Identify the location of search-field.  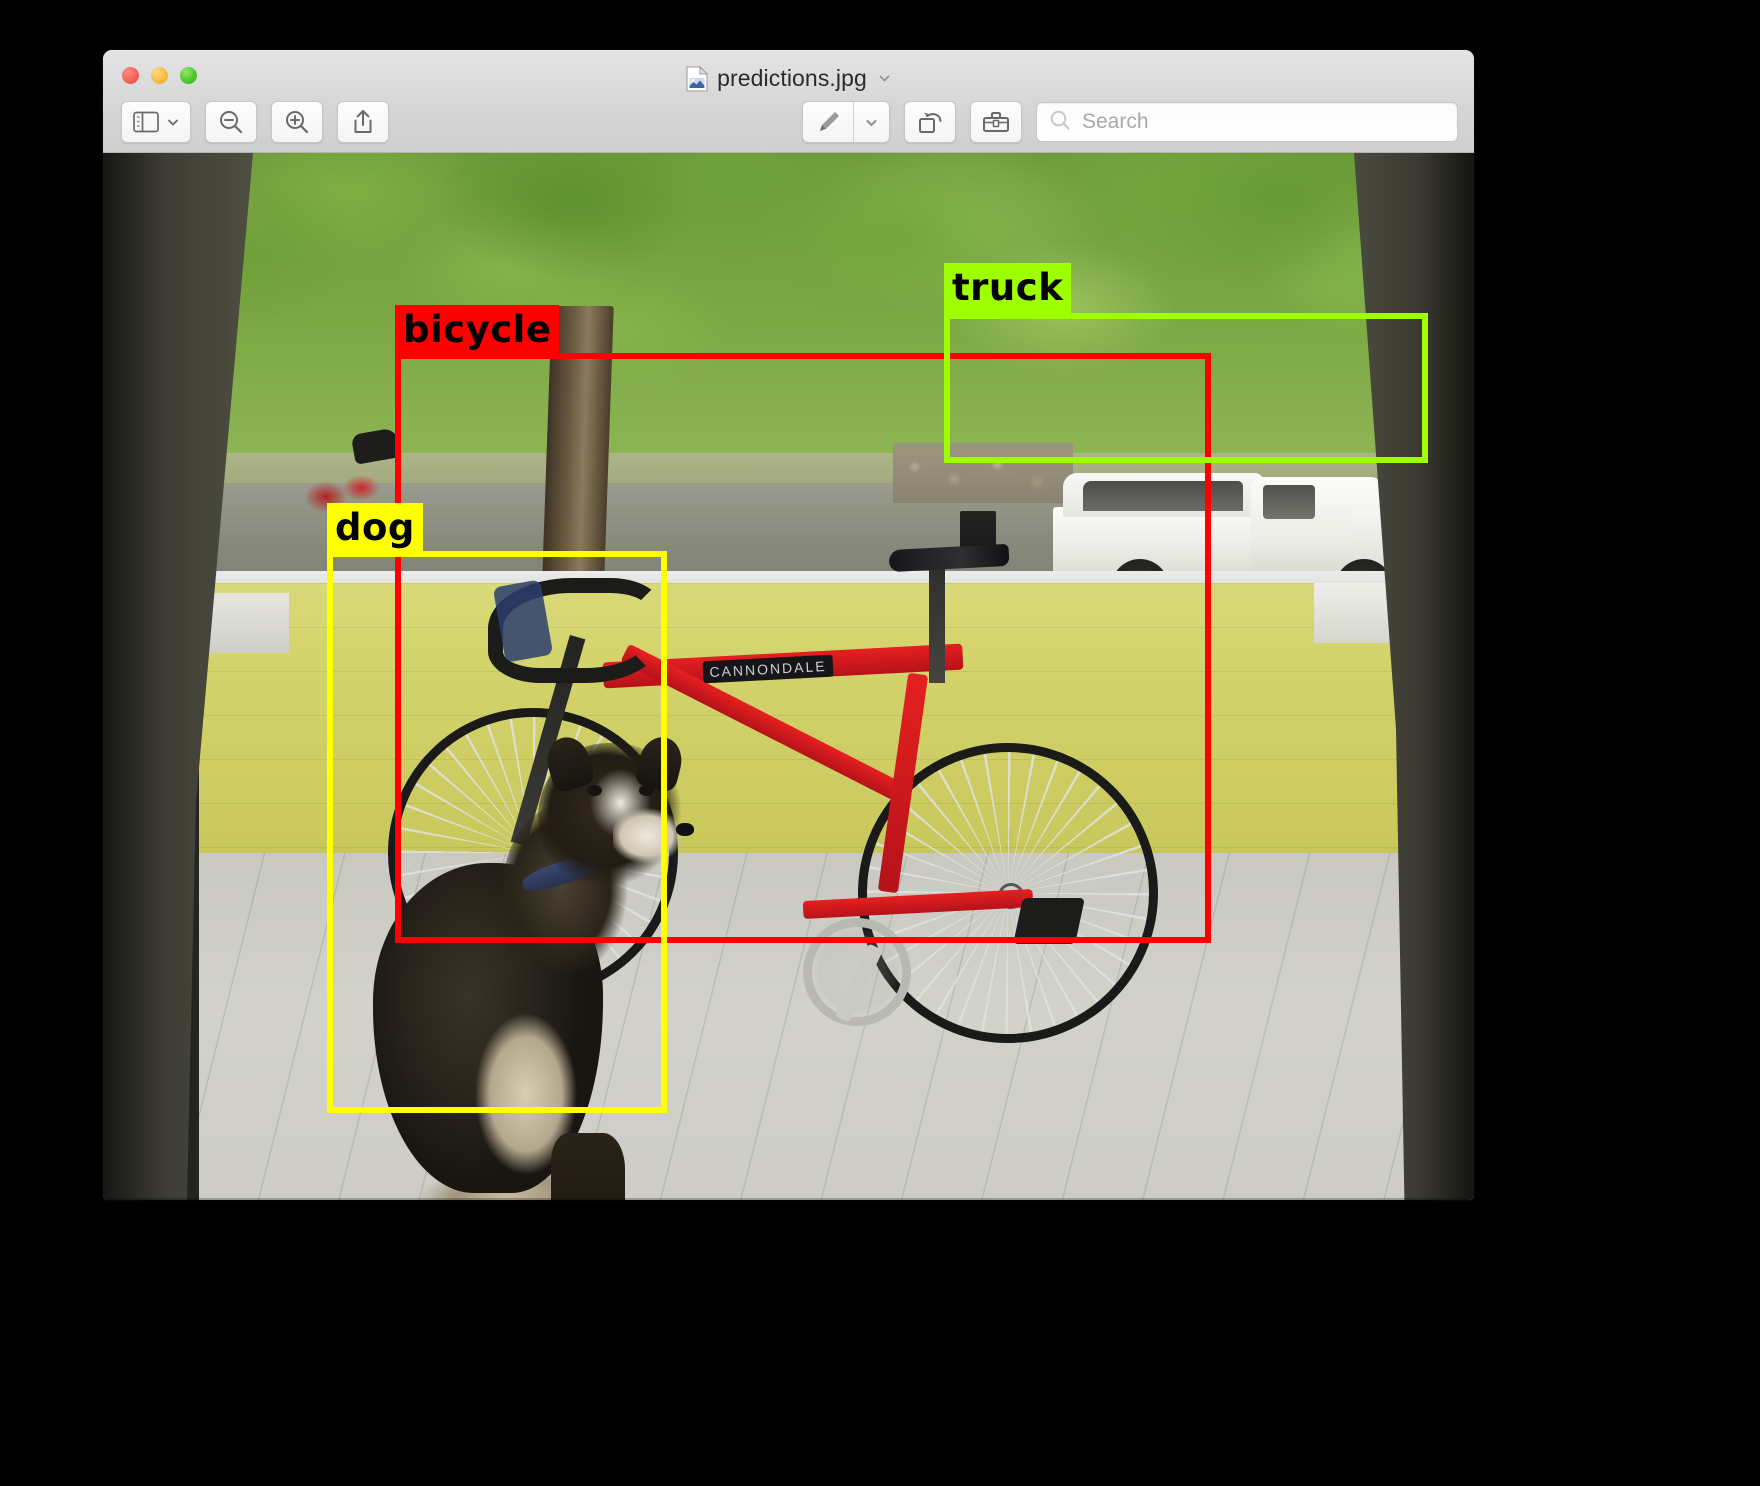
(1247, 122).